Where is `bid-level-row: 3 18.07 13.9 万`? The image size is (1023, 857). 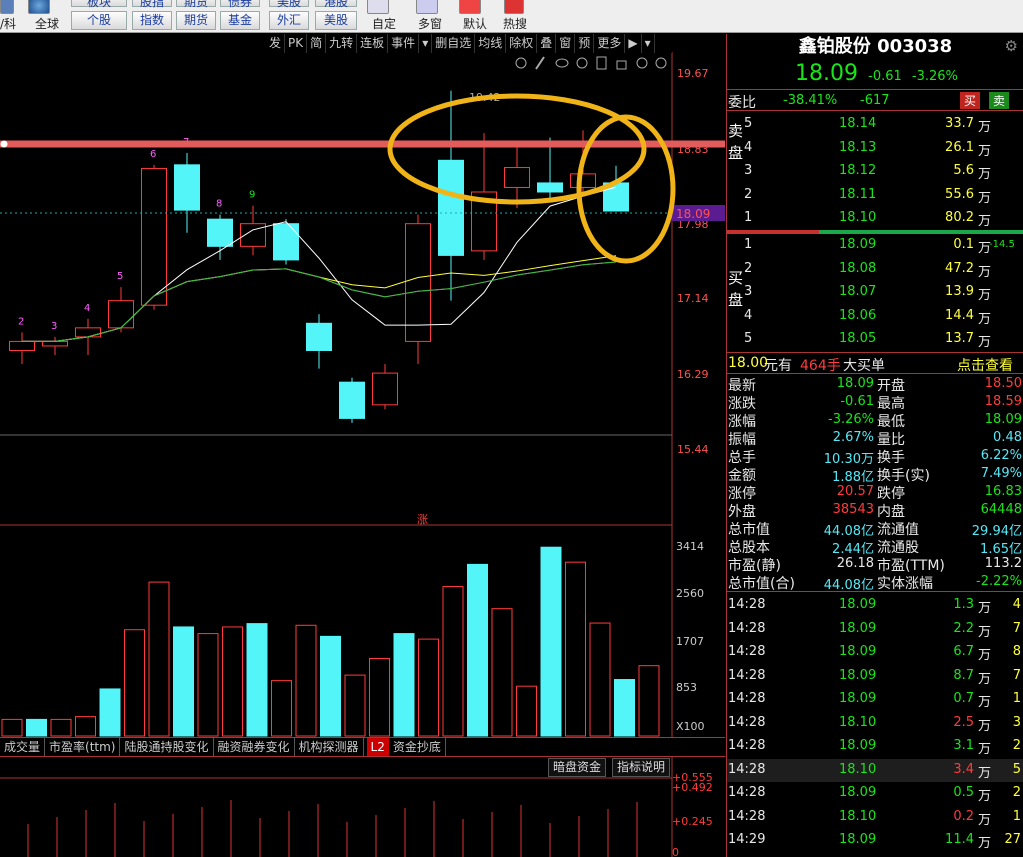
bid-level-row: 3 18.07 13.9 万 is located at coordinates (875, 292).